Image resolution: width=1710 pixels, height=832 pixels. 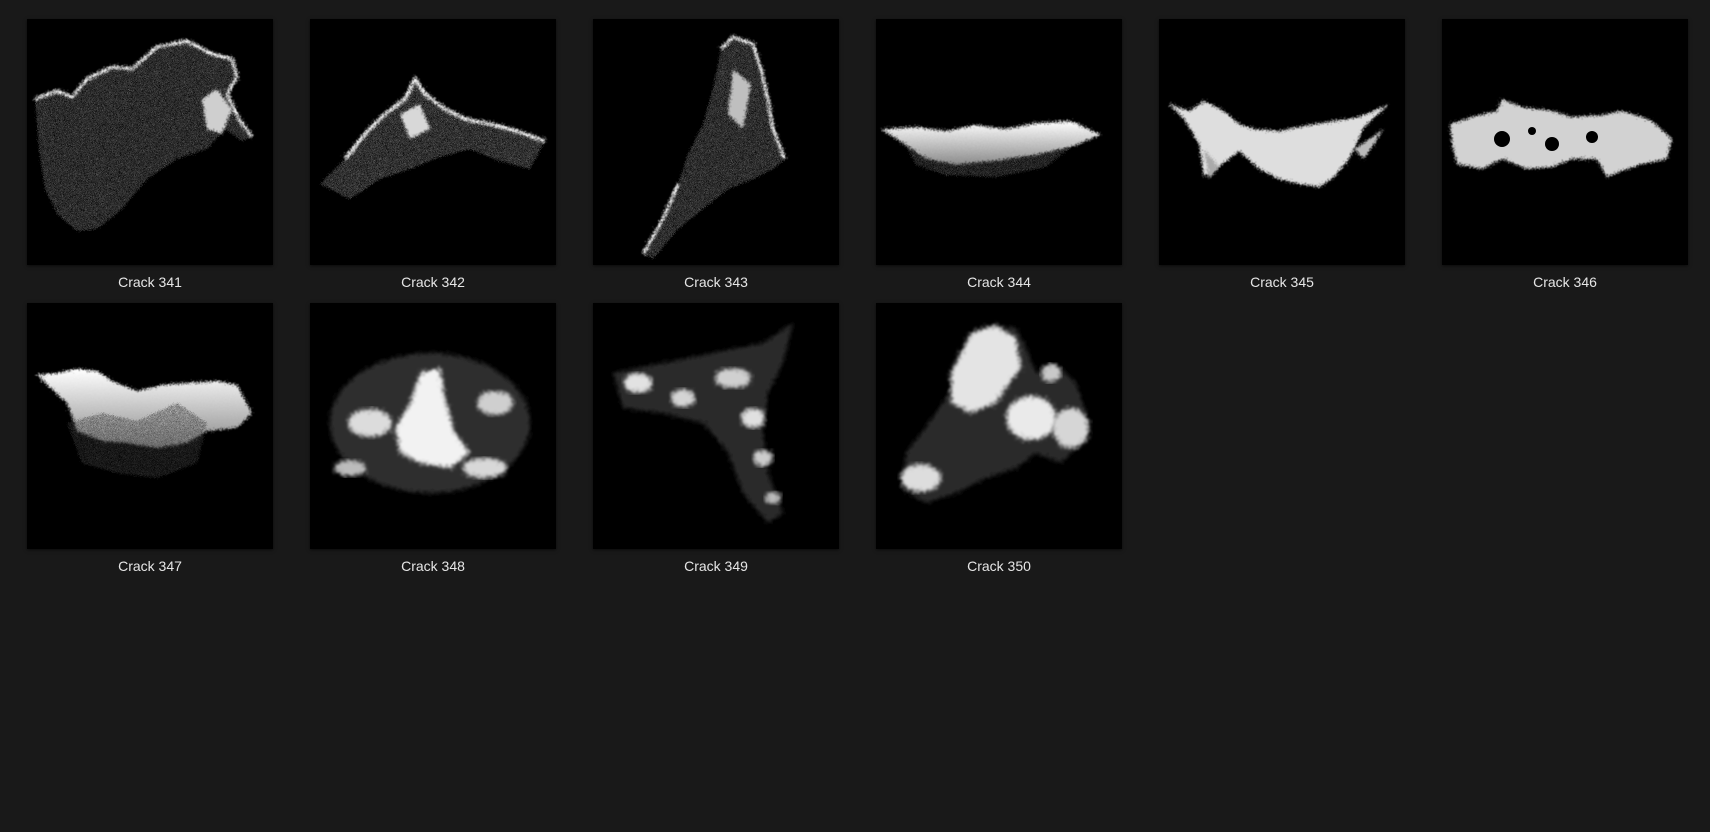 What do you see at coordinates (716, 566) in the screenshot?
I see `item-caption: Crack 349` at bounding box center [716, 566].